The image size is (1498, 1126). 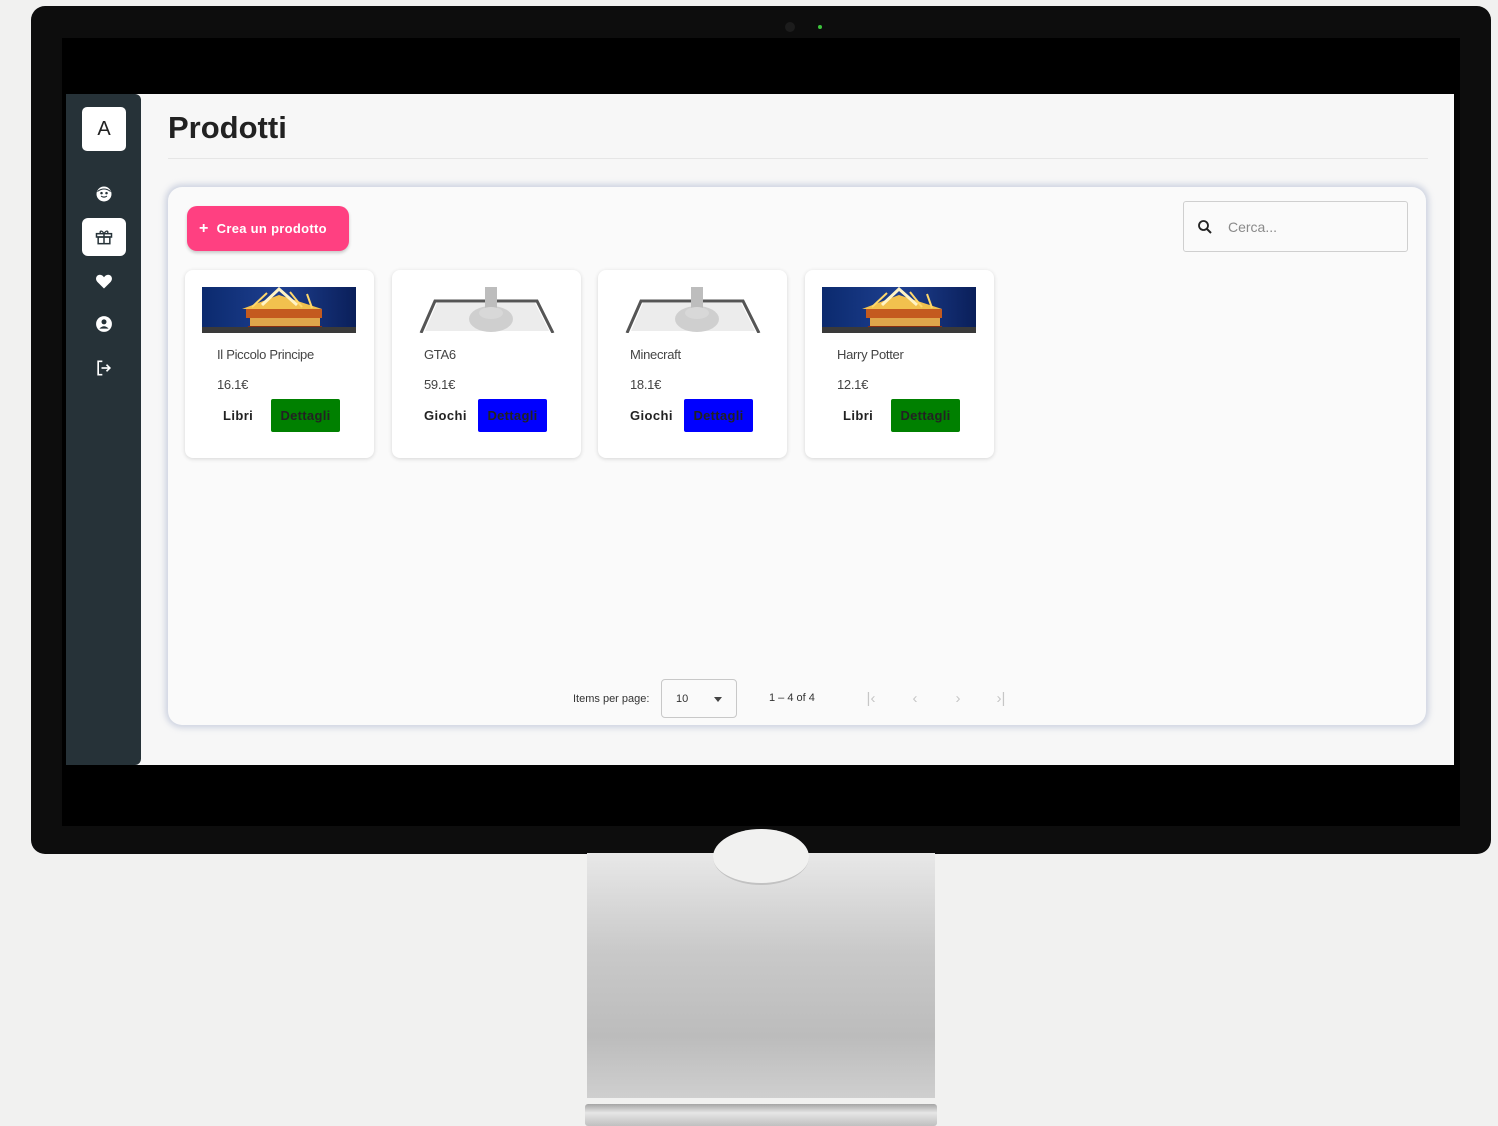 What do you see at coordinates (761, 1115) in the screenshot?
I see `monitor-stand-base` at bounding box center [761, 1115].